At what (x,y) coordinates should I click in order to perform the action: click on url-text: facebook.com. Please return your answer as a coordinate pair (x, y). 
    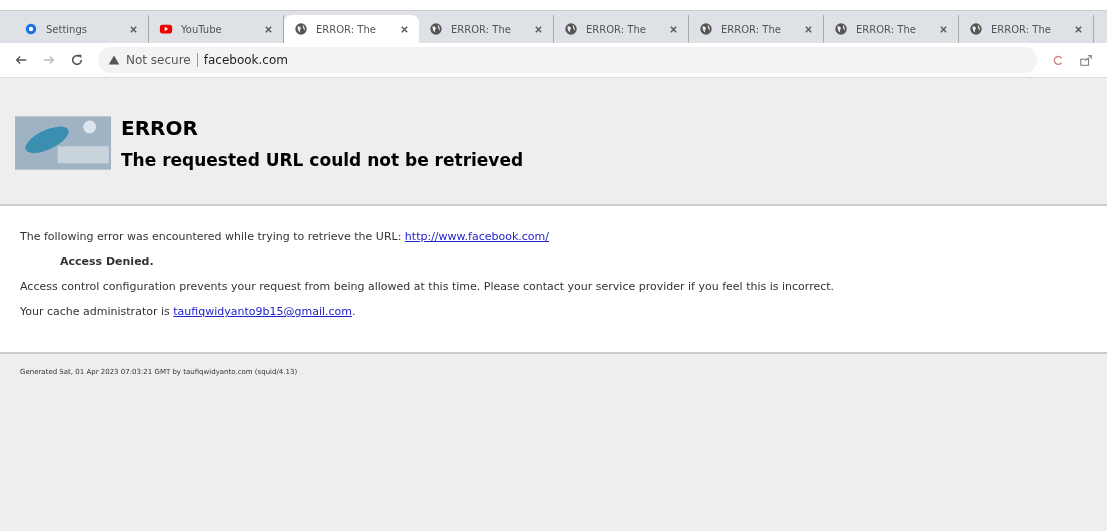
    Looking at the image, I should click on (245, 60).